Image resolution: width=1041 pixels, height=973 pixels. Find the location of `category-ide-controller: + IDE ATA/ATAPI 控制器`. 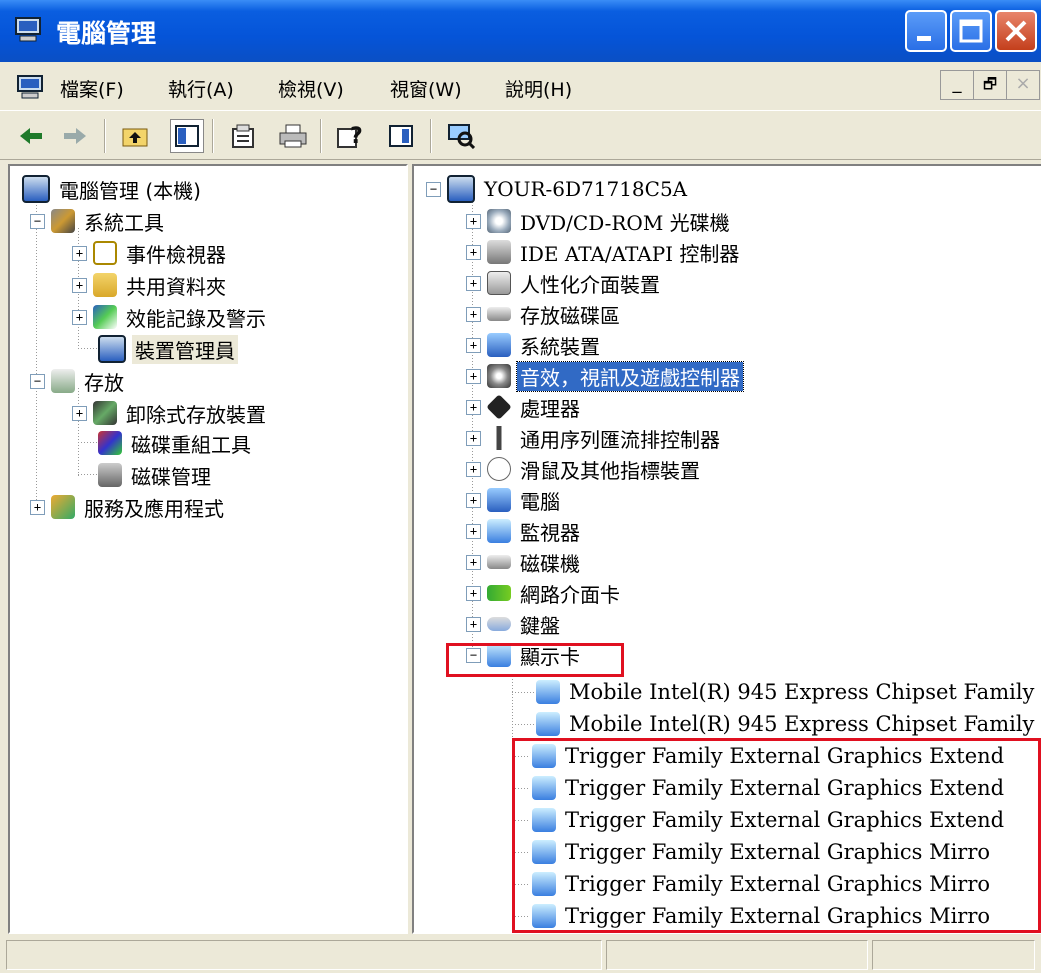

category-ide-controller: + IDE ATA/ATAPI 控制器 is located at coordinates (604, 252).